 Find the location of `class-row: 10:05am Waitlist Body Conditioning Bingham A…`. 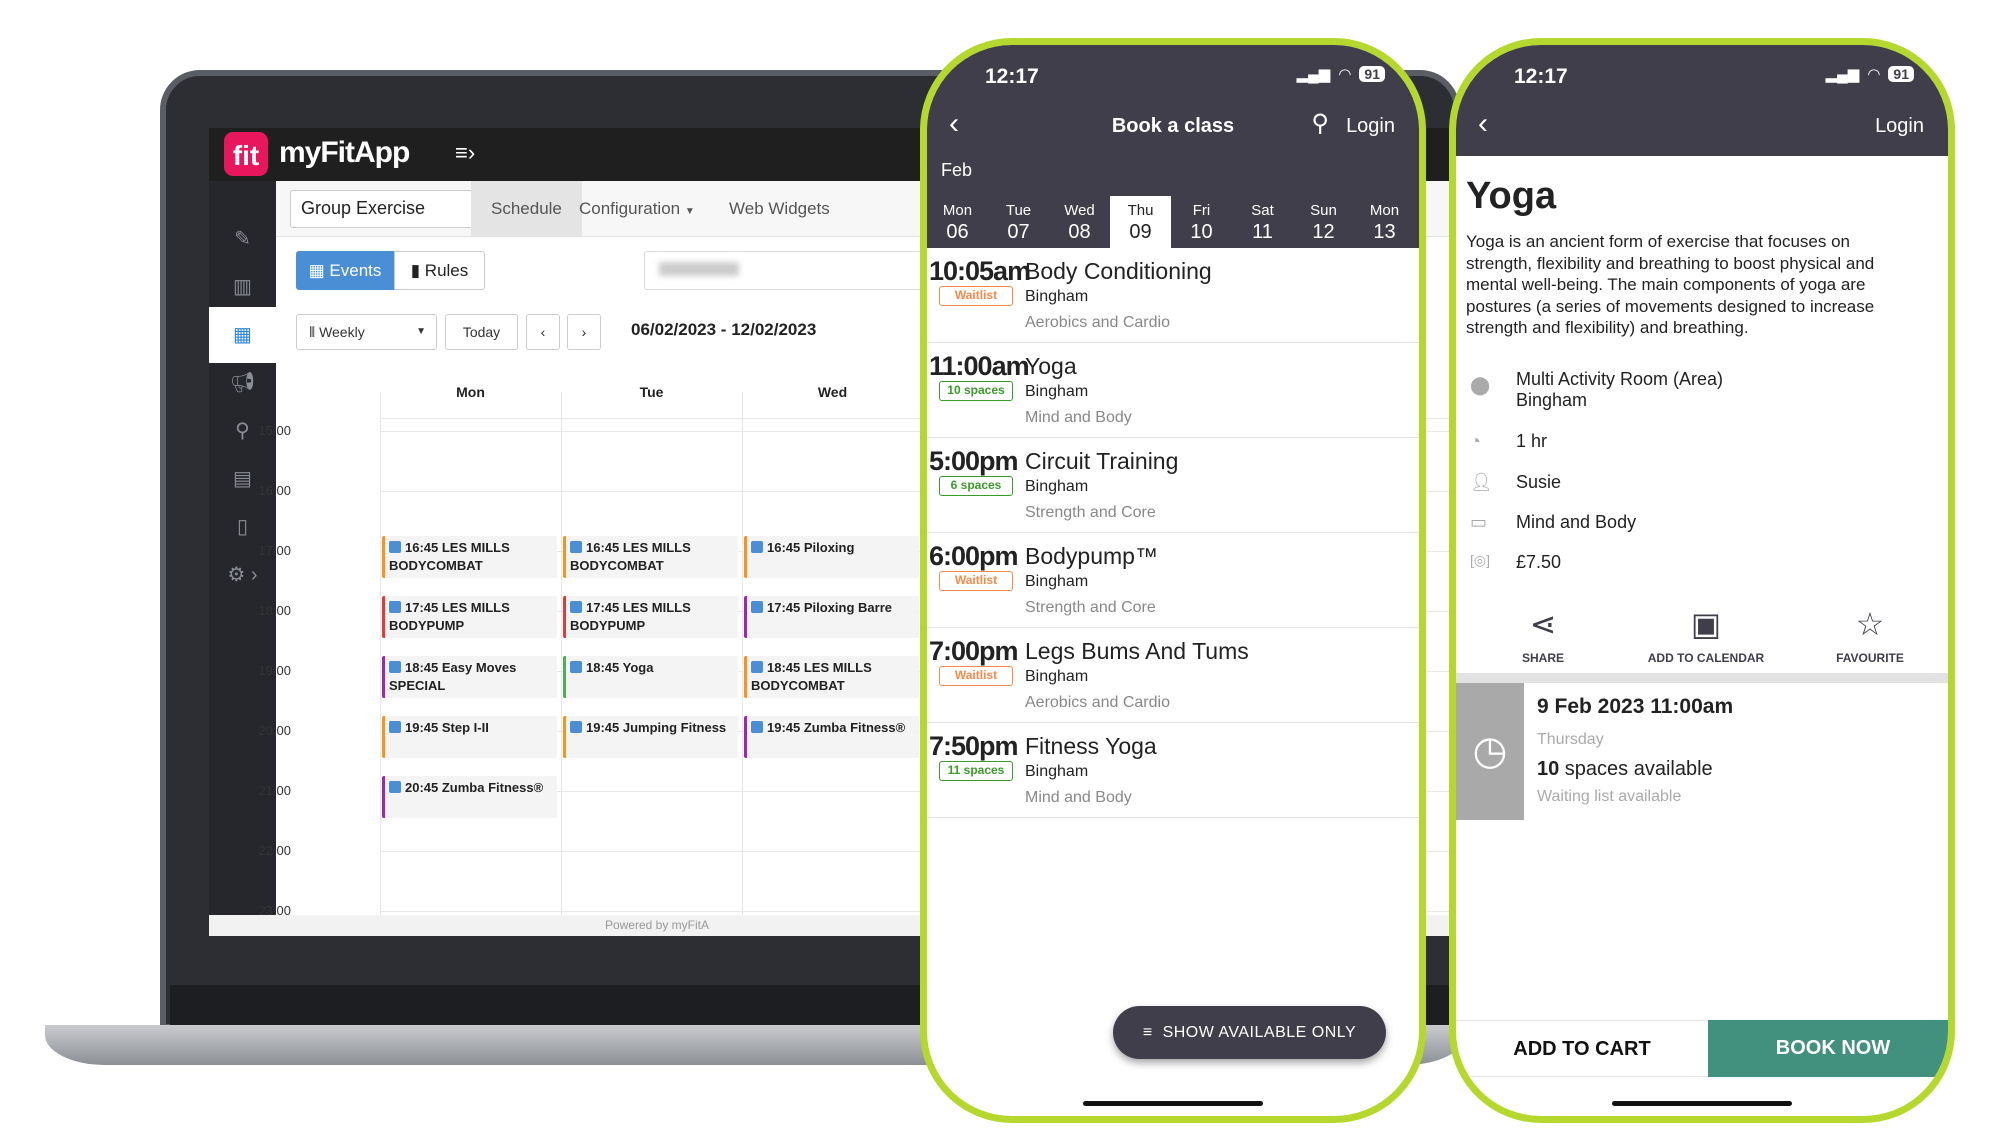

class-row: 10:05am Waitlist Body Conditioning Bingham A… is located at coordinates (1173, 295).